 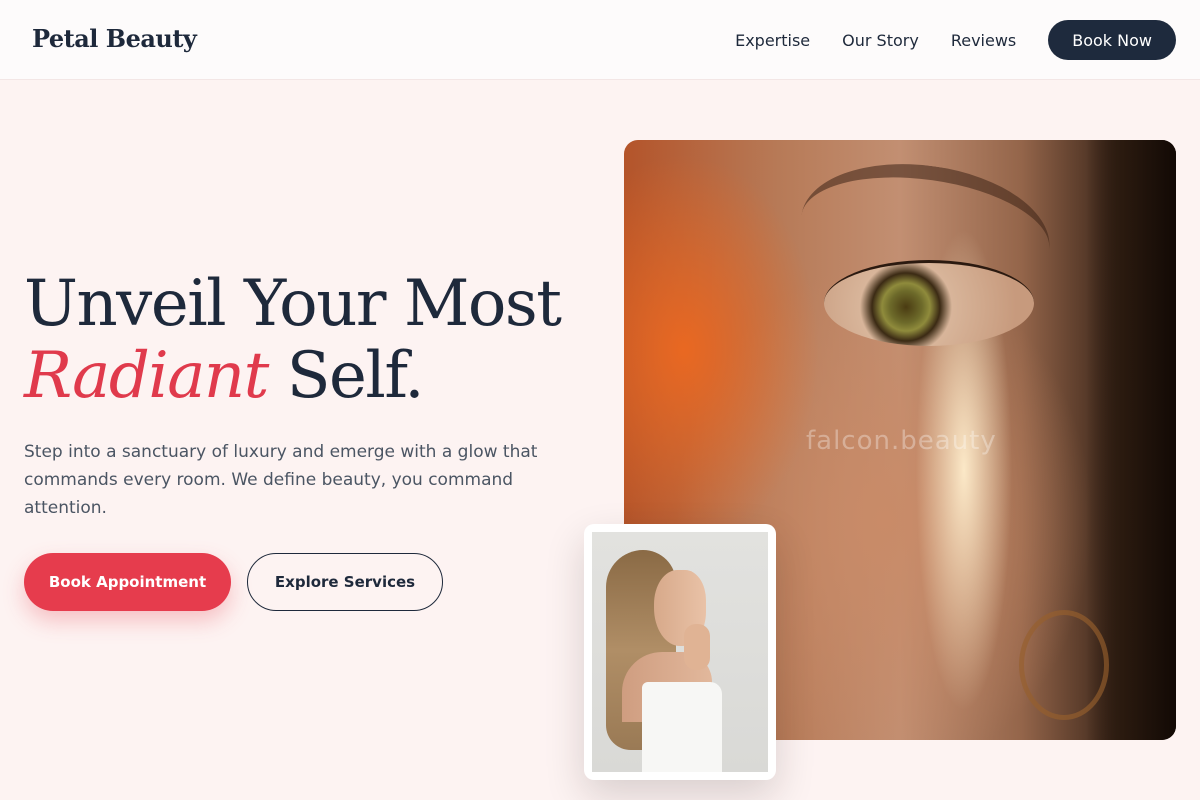 I want to click on card-hand-shape, so click(x=697, y=647).